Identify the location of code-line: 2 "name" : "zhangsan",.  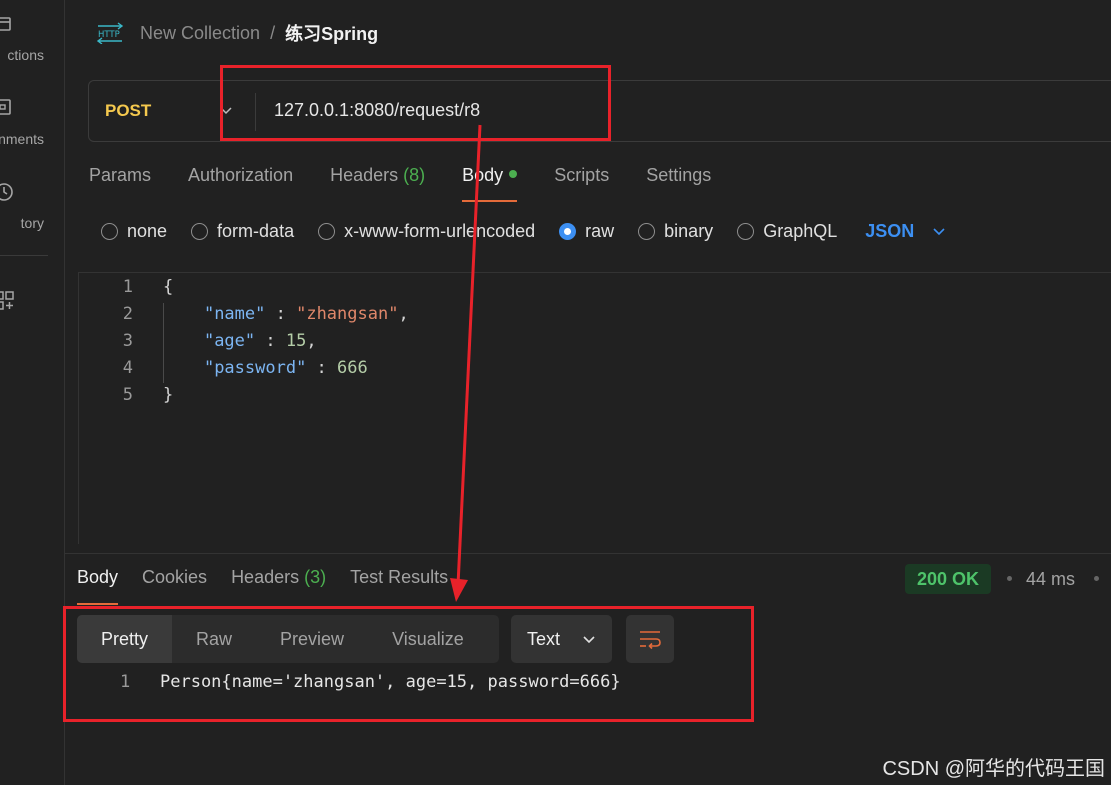
(595, 317).